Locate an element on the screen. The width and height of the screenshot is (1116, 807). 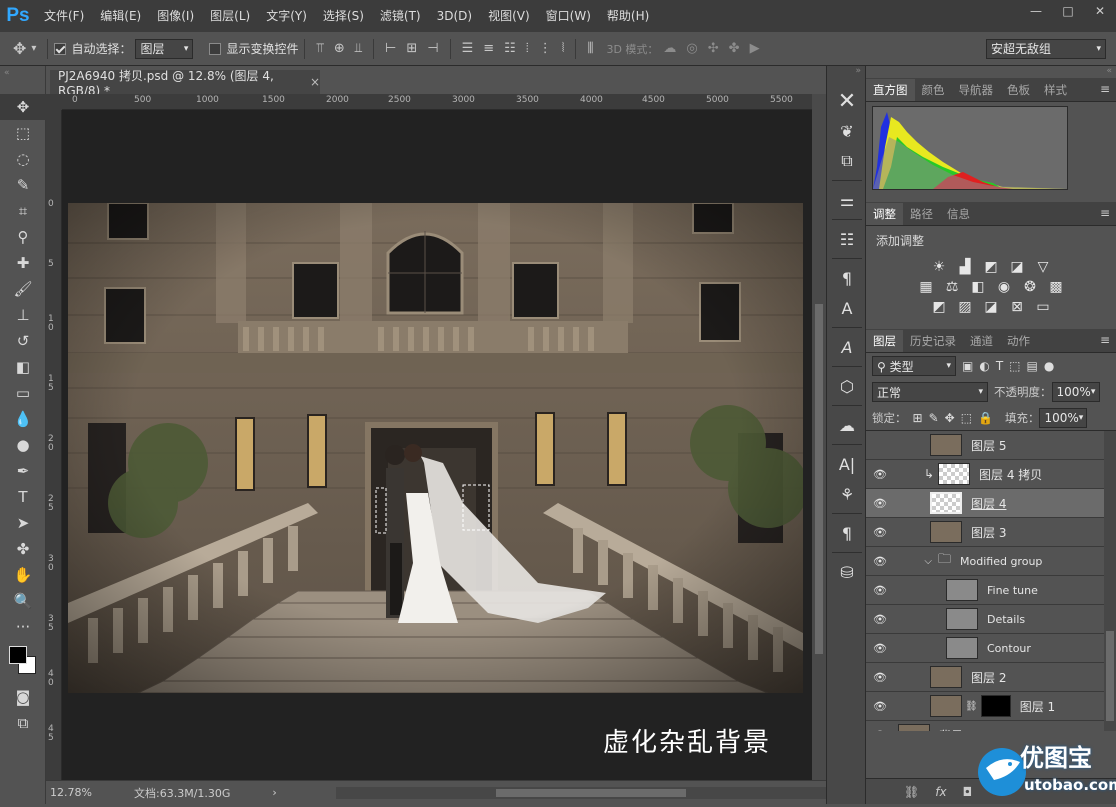
menu-image: 图像(I) is located at coordinates (175, 16).